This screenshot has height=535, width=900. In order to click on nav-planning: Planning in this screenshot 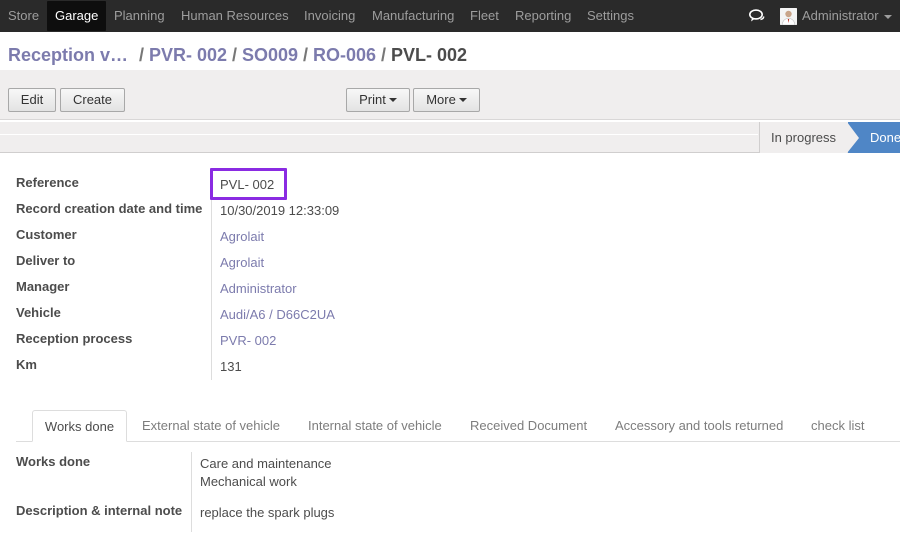, I will do `click(139, 16)`.